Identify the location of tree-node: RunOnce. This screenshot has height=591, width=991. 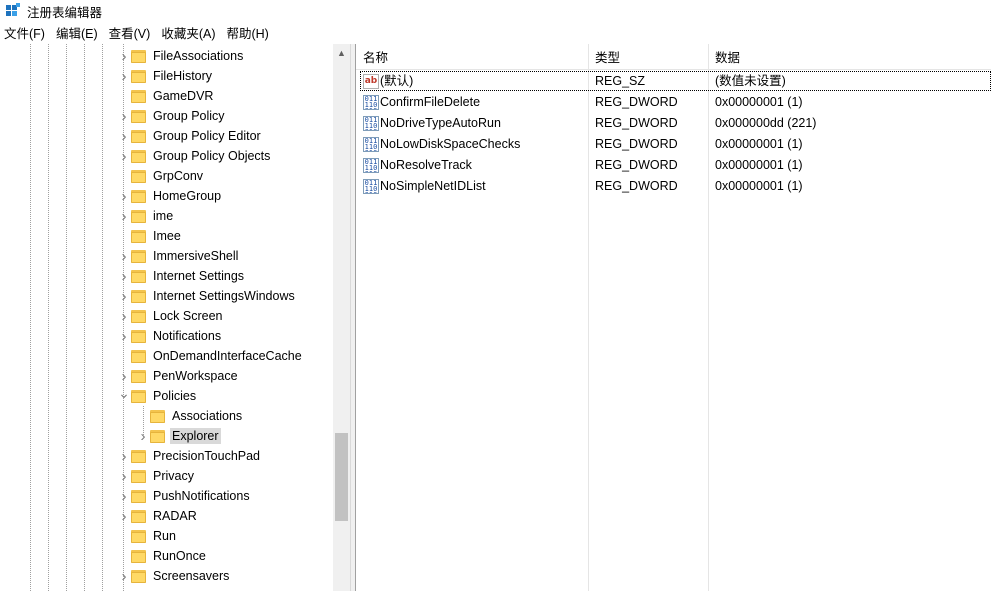
(162, 556).